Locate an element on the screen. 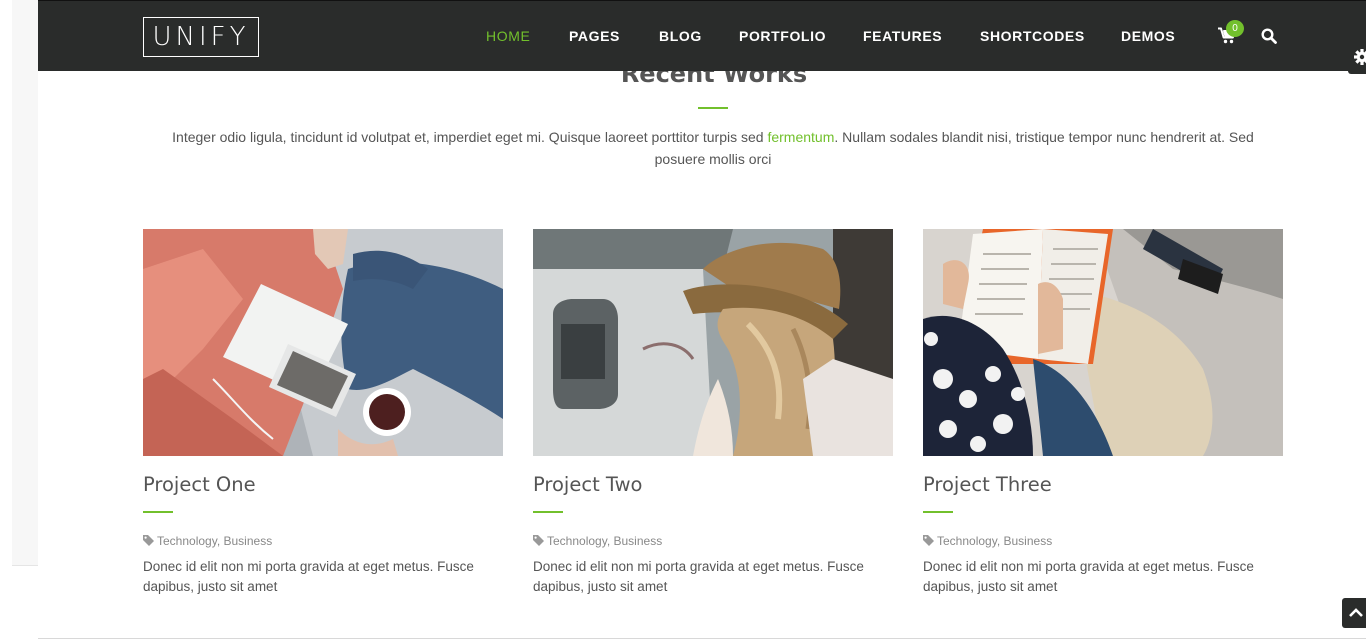  nav-home: HOME is located at coordinates (508, 36).